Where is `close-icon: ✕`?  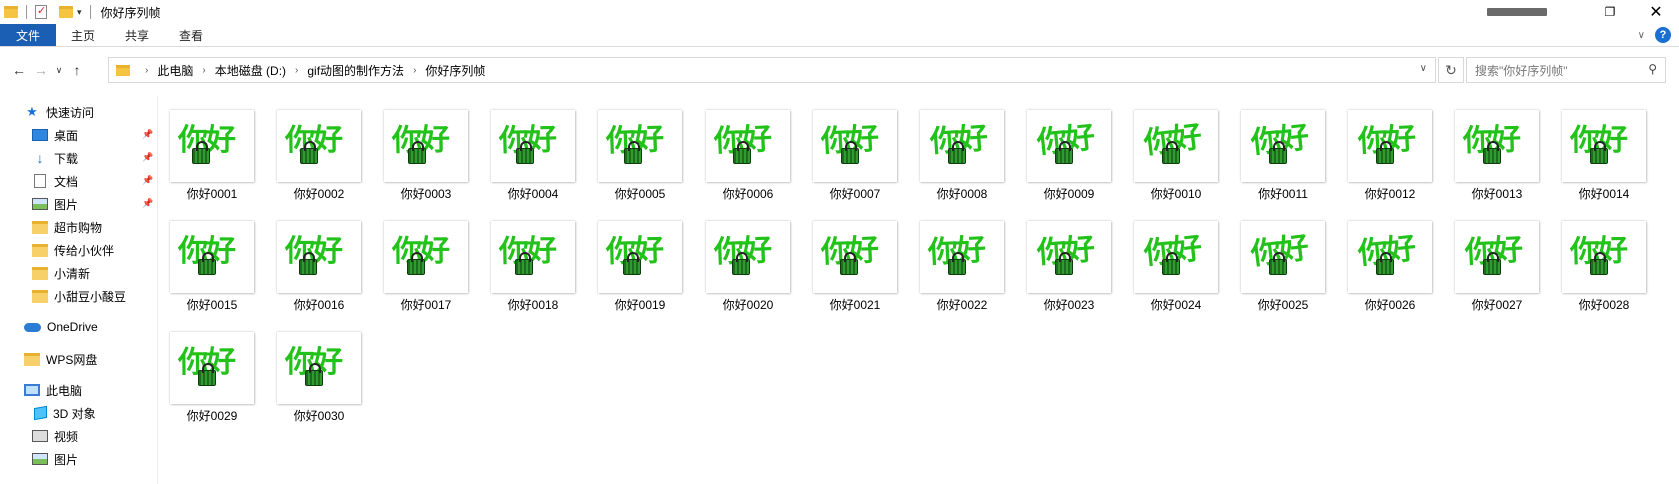 close-icon: ✕ is located at coordinates (1656, 12).